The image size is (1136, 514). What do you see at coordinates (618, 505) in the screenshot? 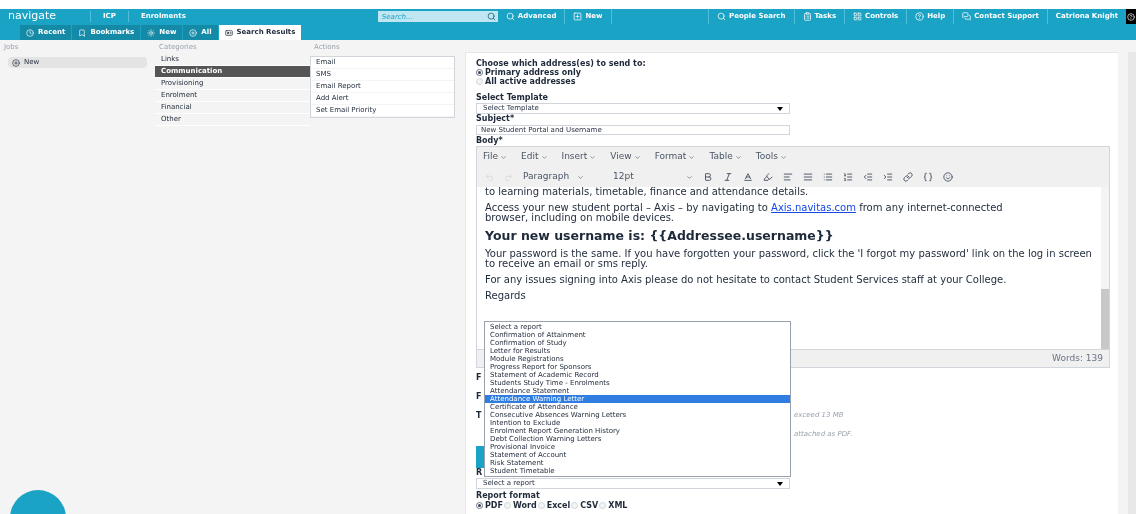
I see `radio-label: XML` at bounding box center [618, 505].